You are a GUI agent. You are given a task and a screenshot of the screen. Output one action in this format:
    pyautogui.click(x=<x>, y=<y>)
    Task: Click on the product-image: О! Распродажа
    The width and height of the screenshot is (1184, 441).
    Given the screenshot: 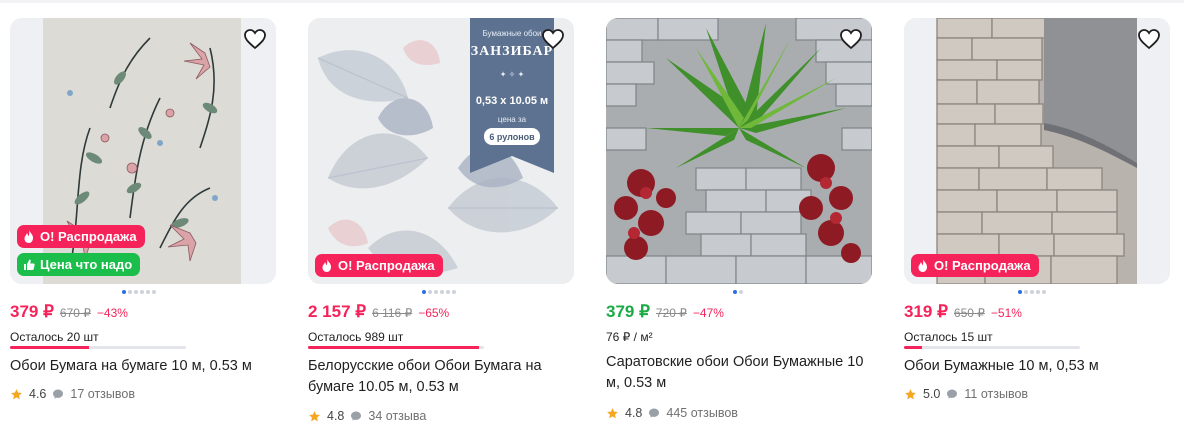 What is the action you would take?
    pyautogui.click(x=1037, y=151)
    